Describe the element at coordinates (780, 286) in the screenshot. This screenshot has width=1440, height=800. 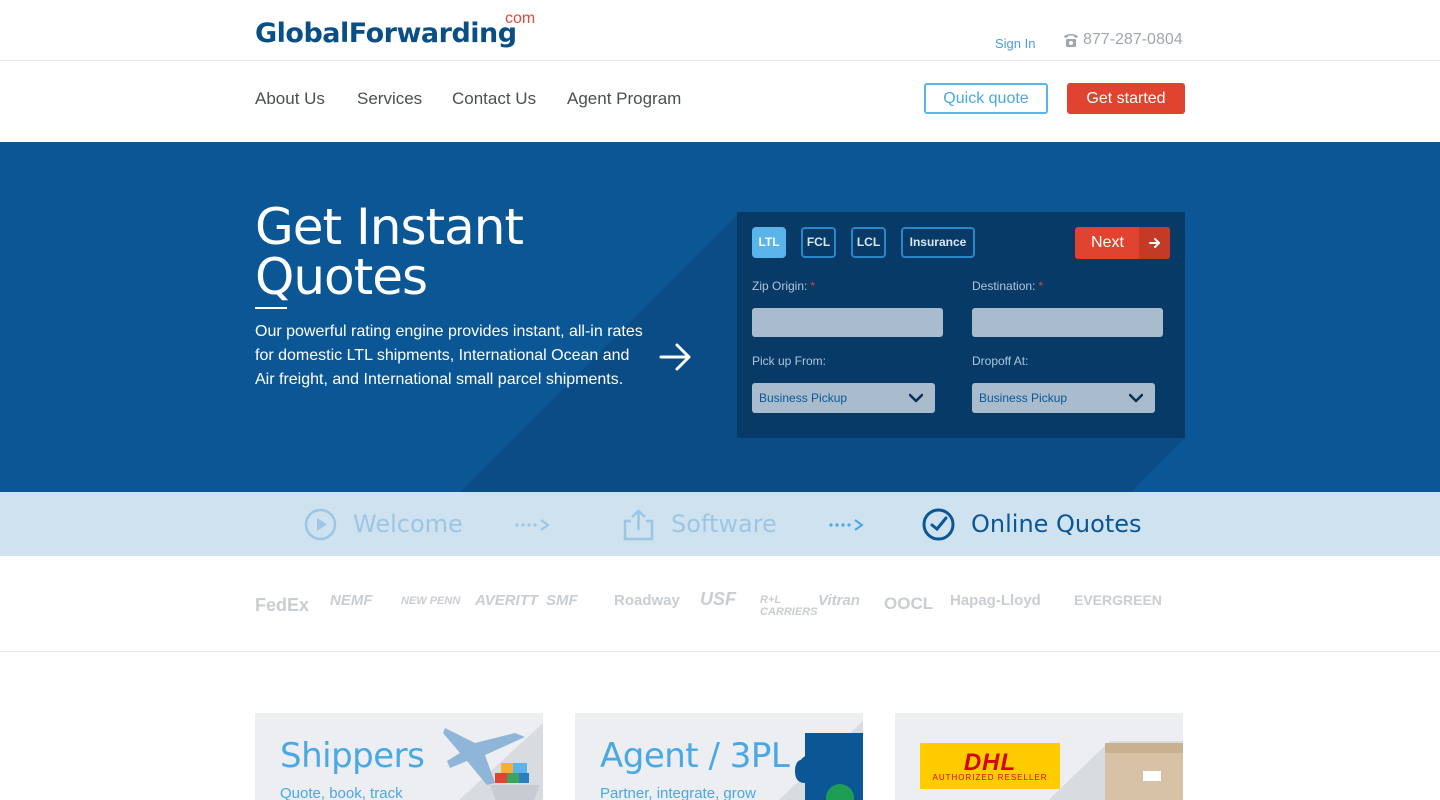
I see `zip-origin-label-text: Zip Origin:` at that location.